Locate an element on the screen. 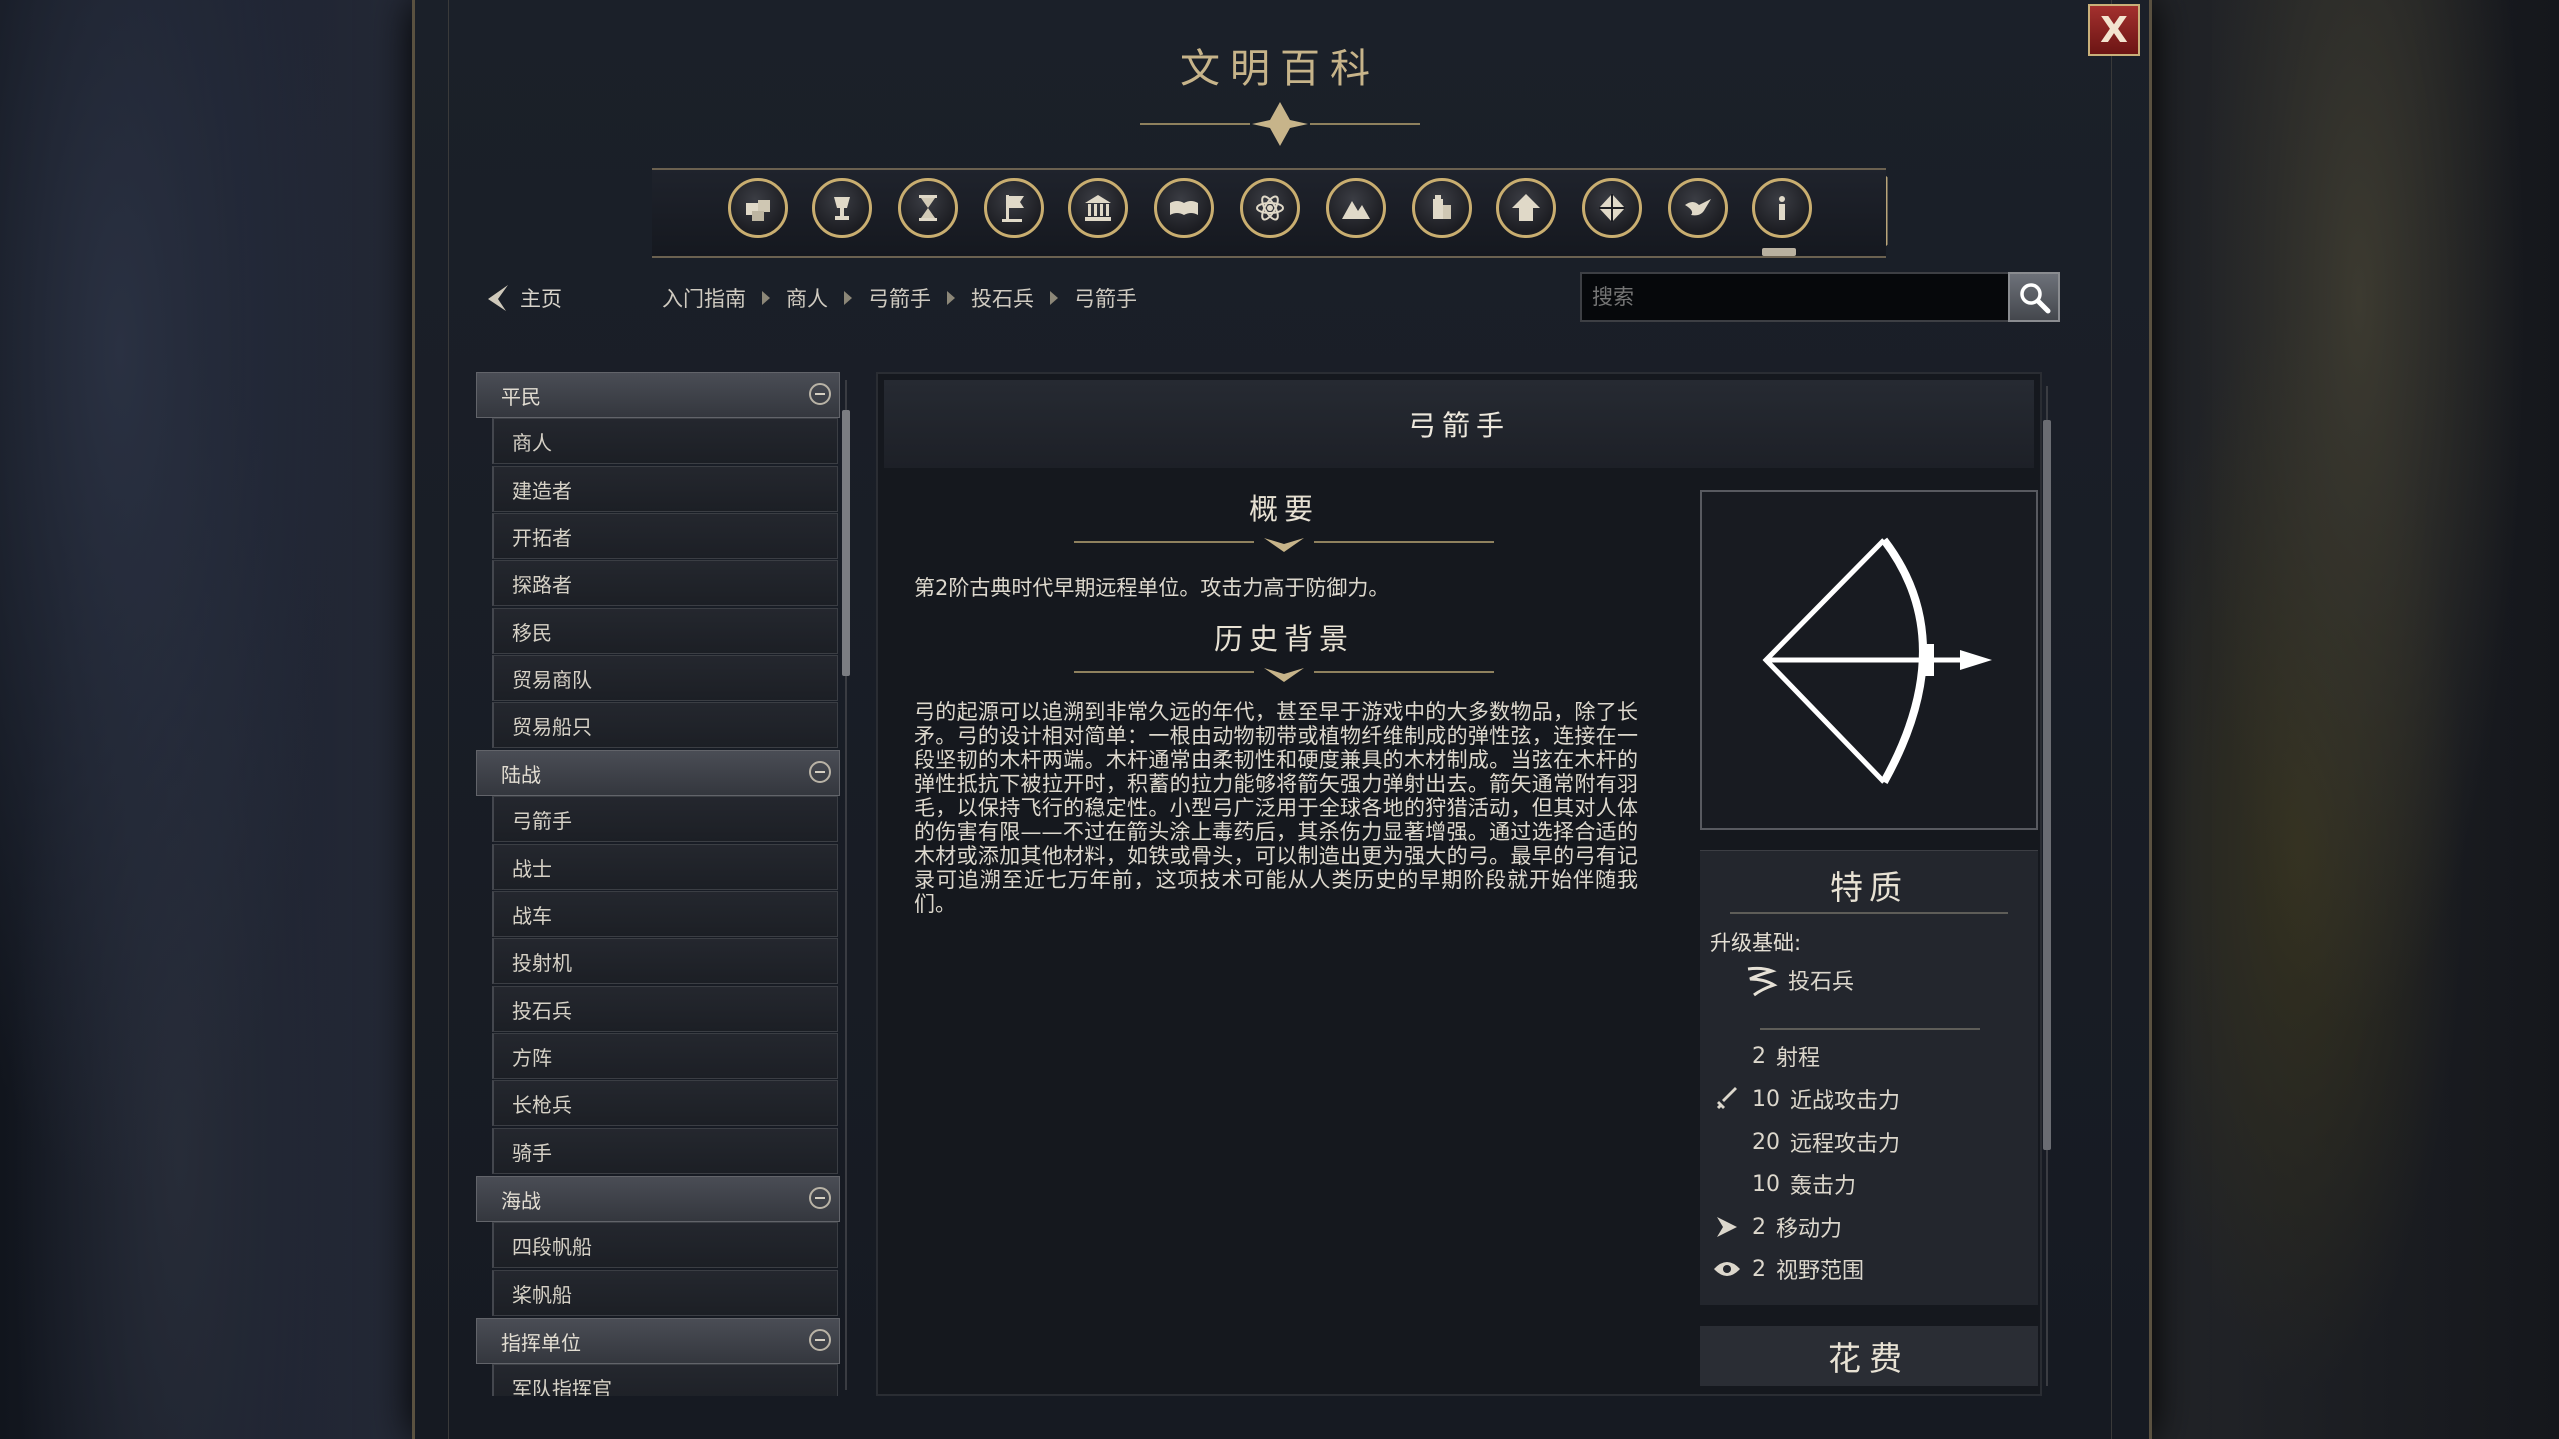 The width and height of the screenshot is (2559, 1439). stat-bombard-strength: 10 轰击力 is located at coordinates (1783, 1184).